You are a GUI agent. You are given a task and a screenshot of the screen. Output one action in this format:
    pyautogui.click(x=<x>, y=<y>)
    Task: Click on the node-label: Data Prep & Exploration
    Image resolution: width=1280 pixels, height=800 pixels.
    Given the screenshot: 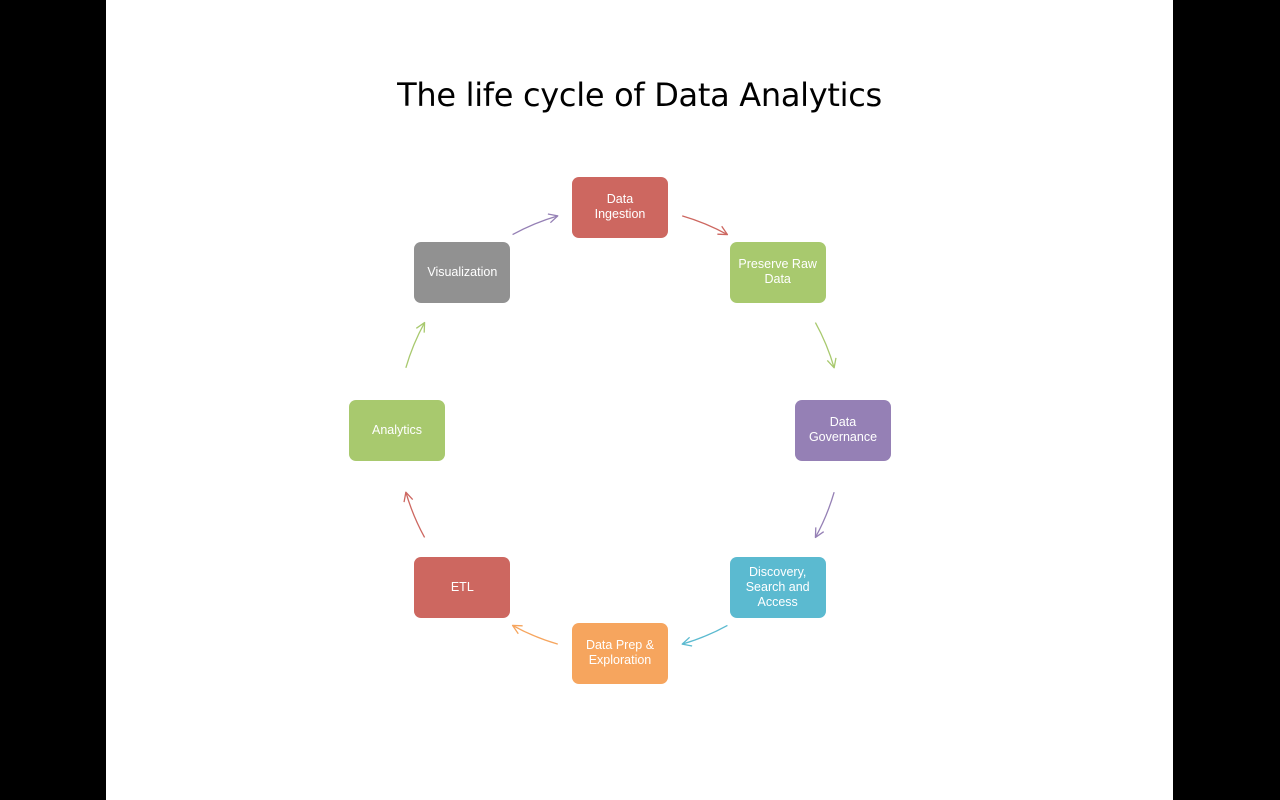 What is the action you would take?
    pyautogui.click(x=620, y=652)
    